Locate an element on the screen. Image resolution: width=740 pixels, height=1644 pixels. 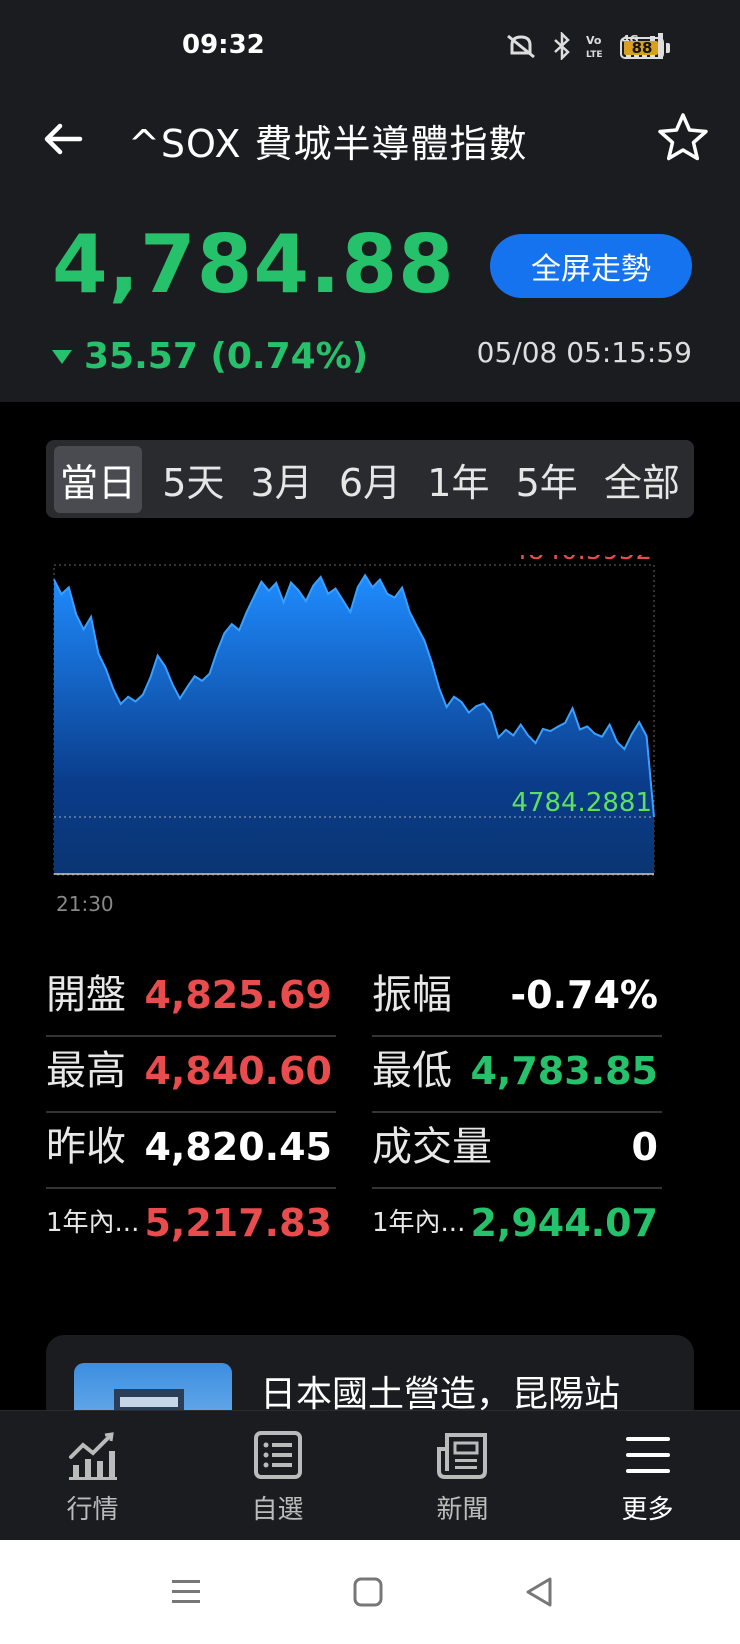
nav-market: 行情 is located at coordinates (93, 1476).